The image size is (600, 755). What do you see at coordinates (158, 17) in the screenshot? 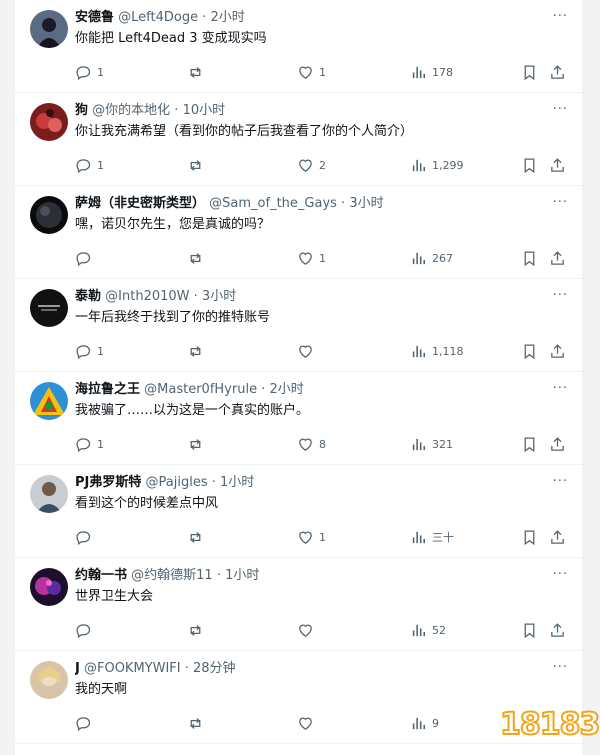
I see `author-handle: @Left4Doge` at bounding box center [158, 17].